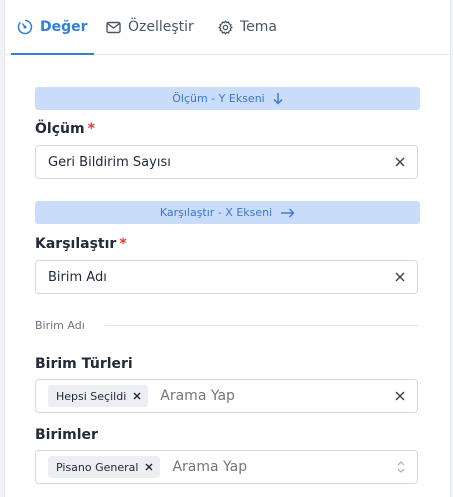  I want to click on measure-select: Geri Bildirim Sayısı, so click(226, 162).